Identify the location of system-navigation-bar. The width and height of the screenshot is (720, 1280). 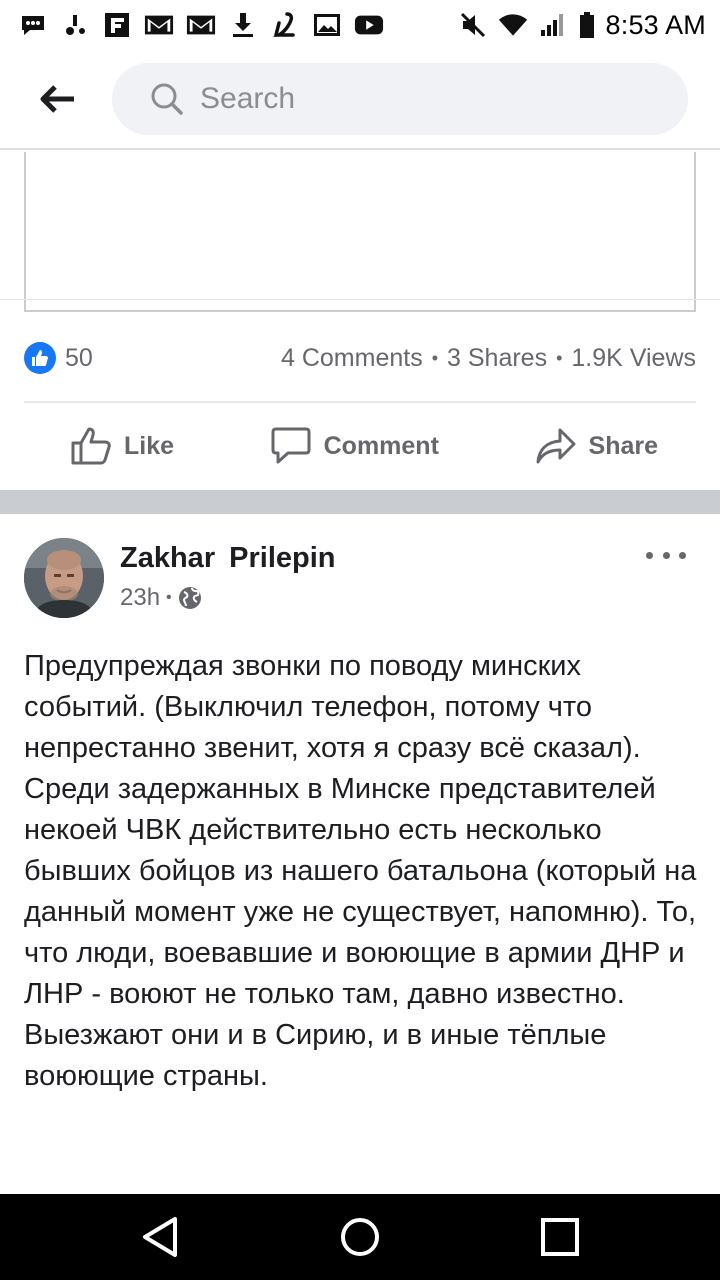
(360, 1237).